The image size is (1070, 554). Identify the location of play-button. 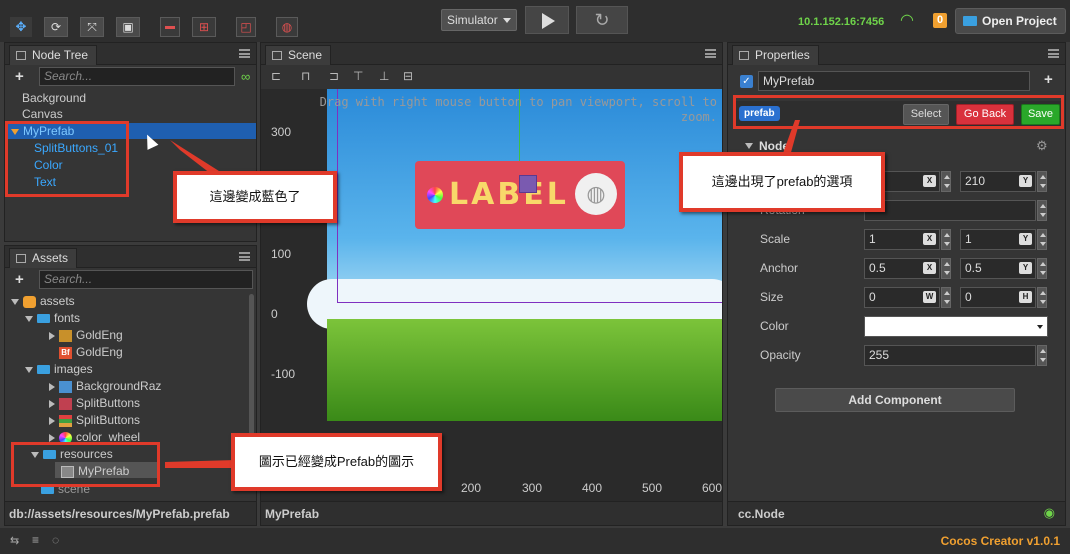
(547, 20).